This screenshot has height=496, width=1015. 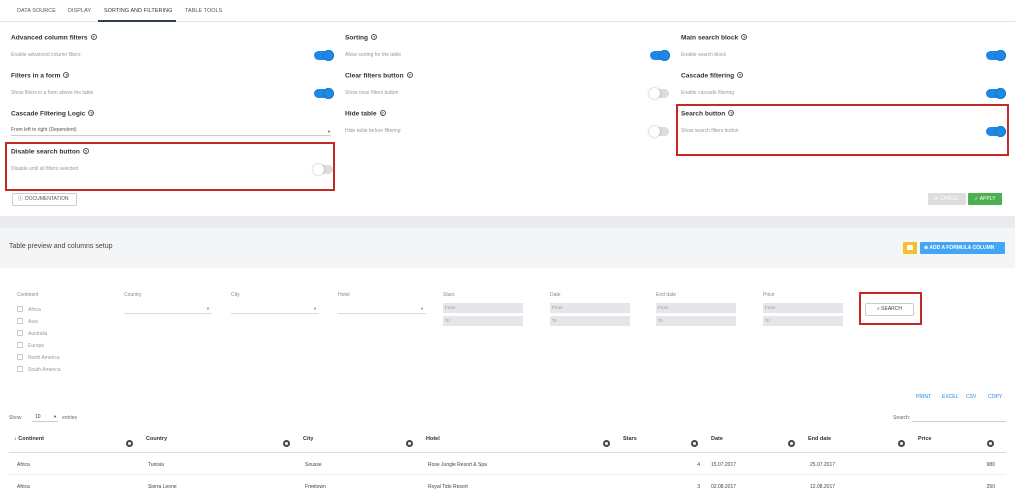 I want to click on apply-button: ✓ APPLY, so click(x=985, y=199).